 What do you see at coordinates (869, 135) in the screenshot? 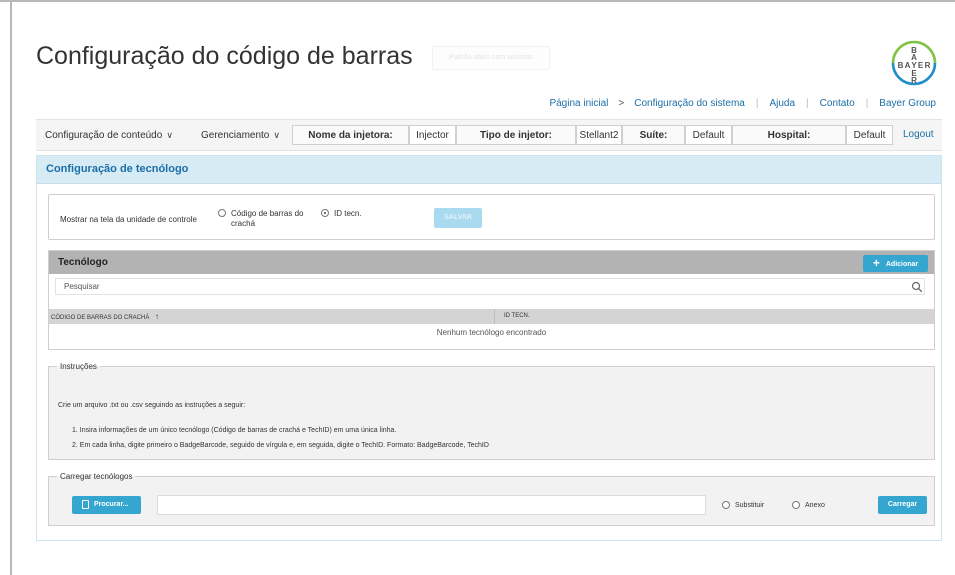
I see `hospital-value: Default` at bounding box center [869, 135].